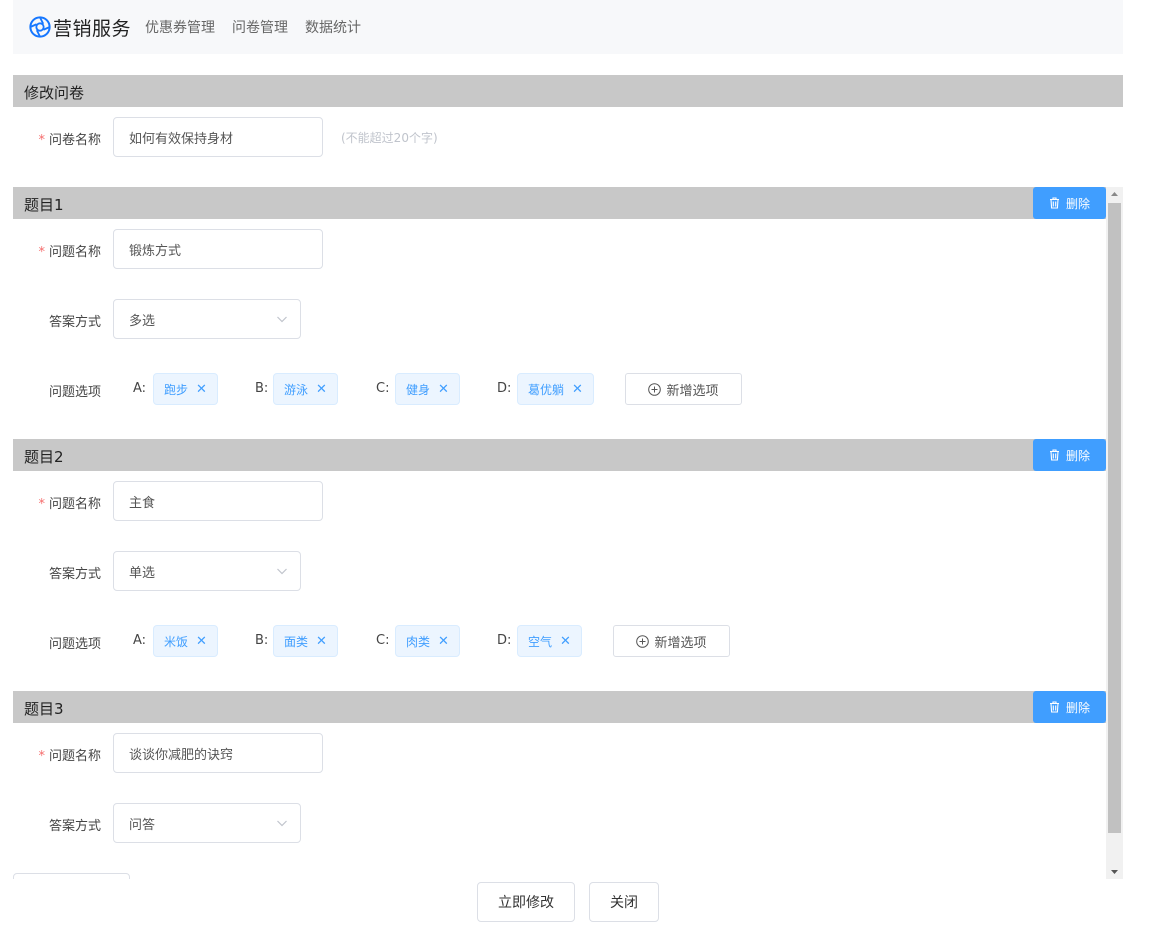  Describe the element at coordinates (559, 455) in the screenshot. I see `question-2-header: 题目2 删除` at that location.